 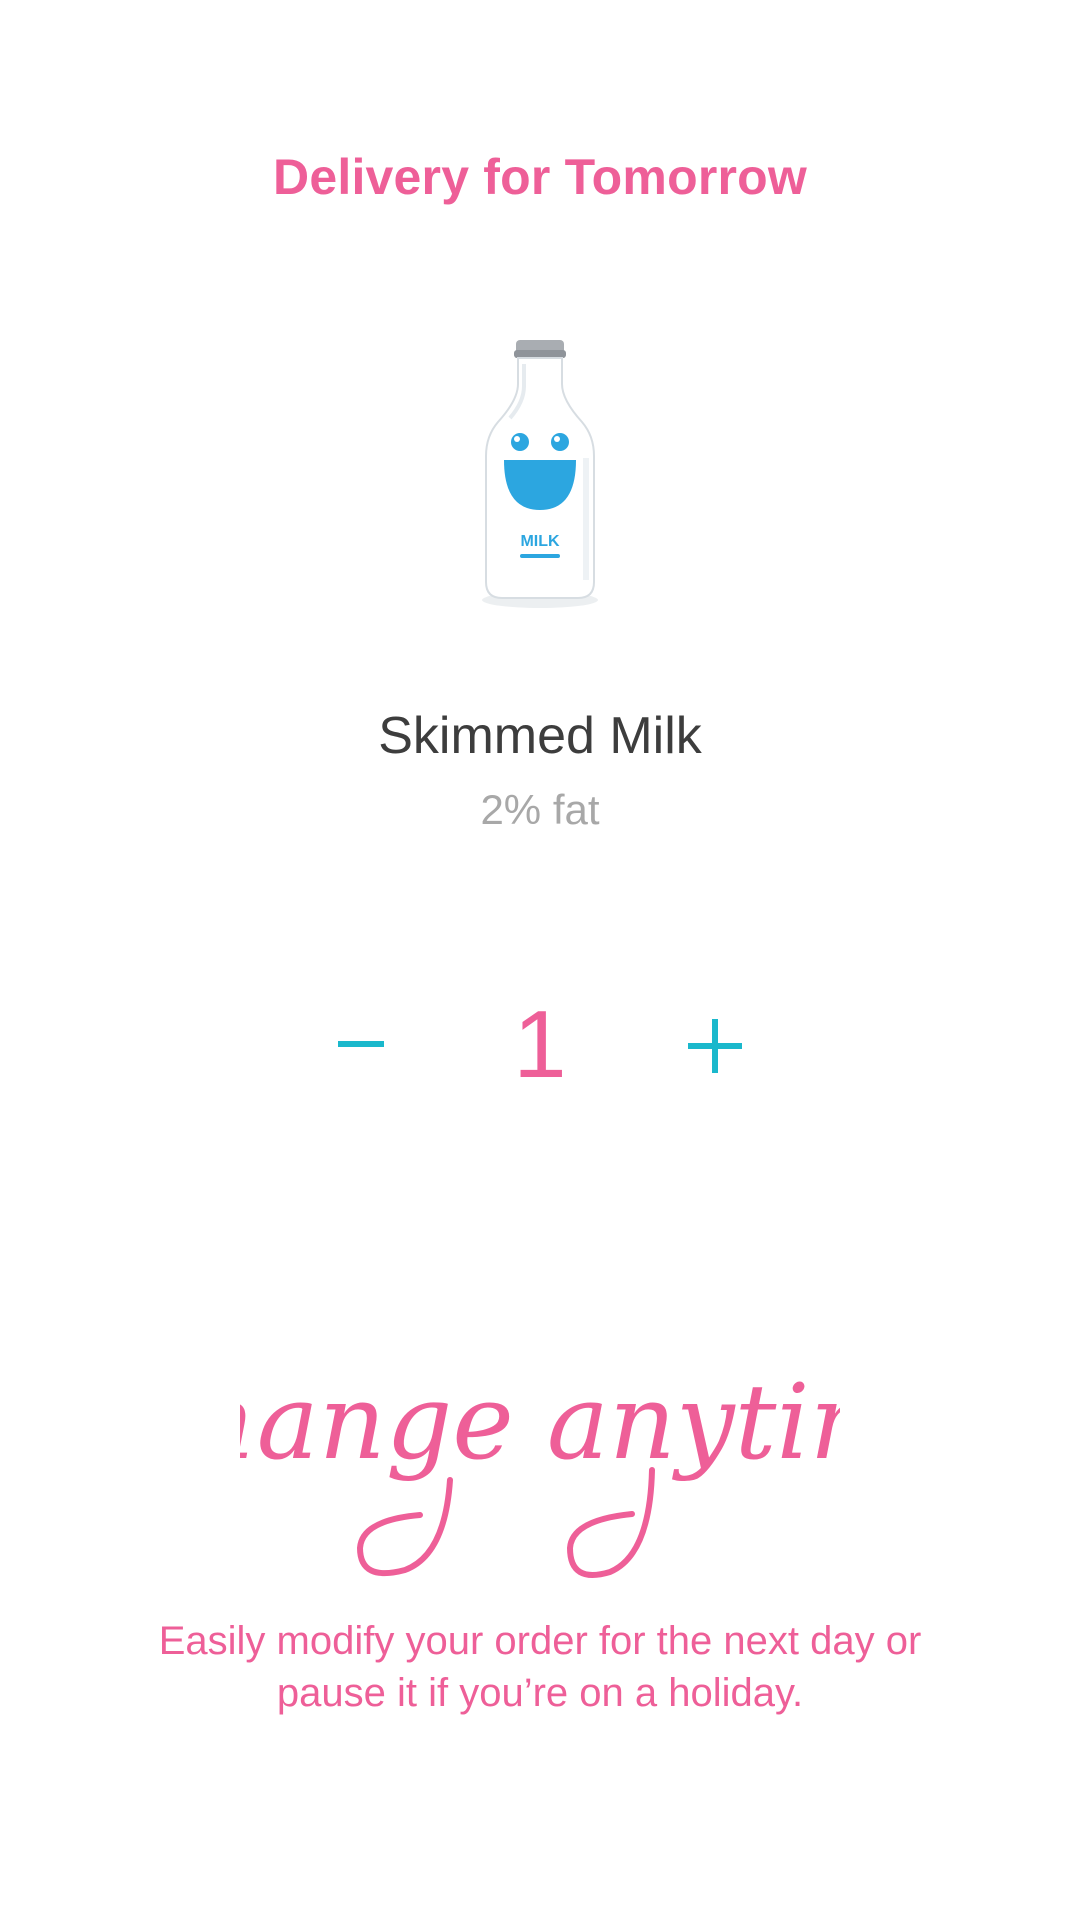 I want to click on quantity-value: 1, so click(x=540, y=1044).